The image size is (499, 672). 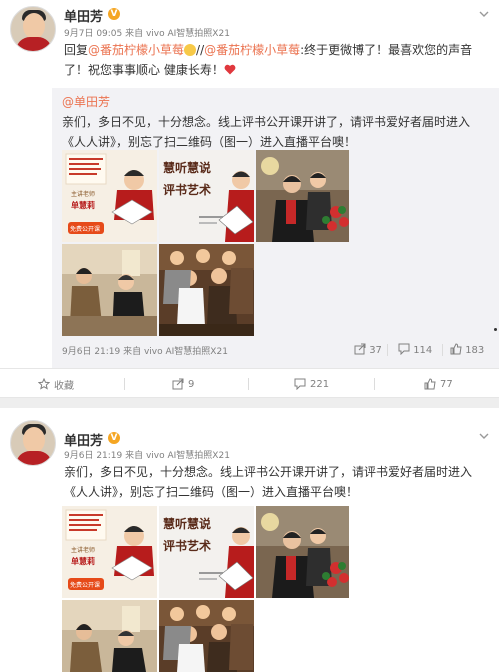 What do you see at coordinates (475, 350) in the screenshot?
I see `like-count: 183` at bounding box center [475, 350].